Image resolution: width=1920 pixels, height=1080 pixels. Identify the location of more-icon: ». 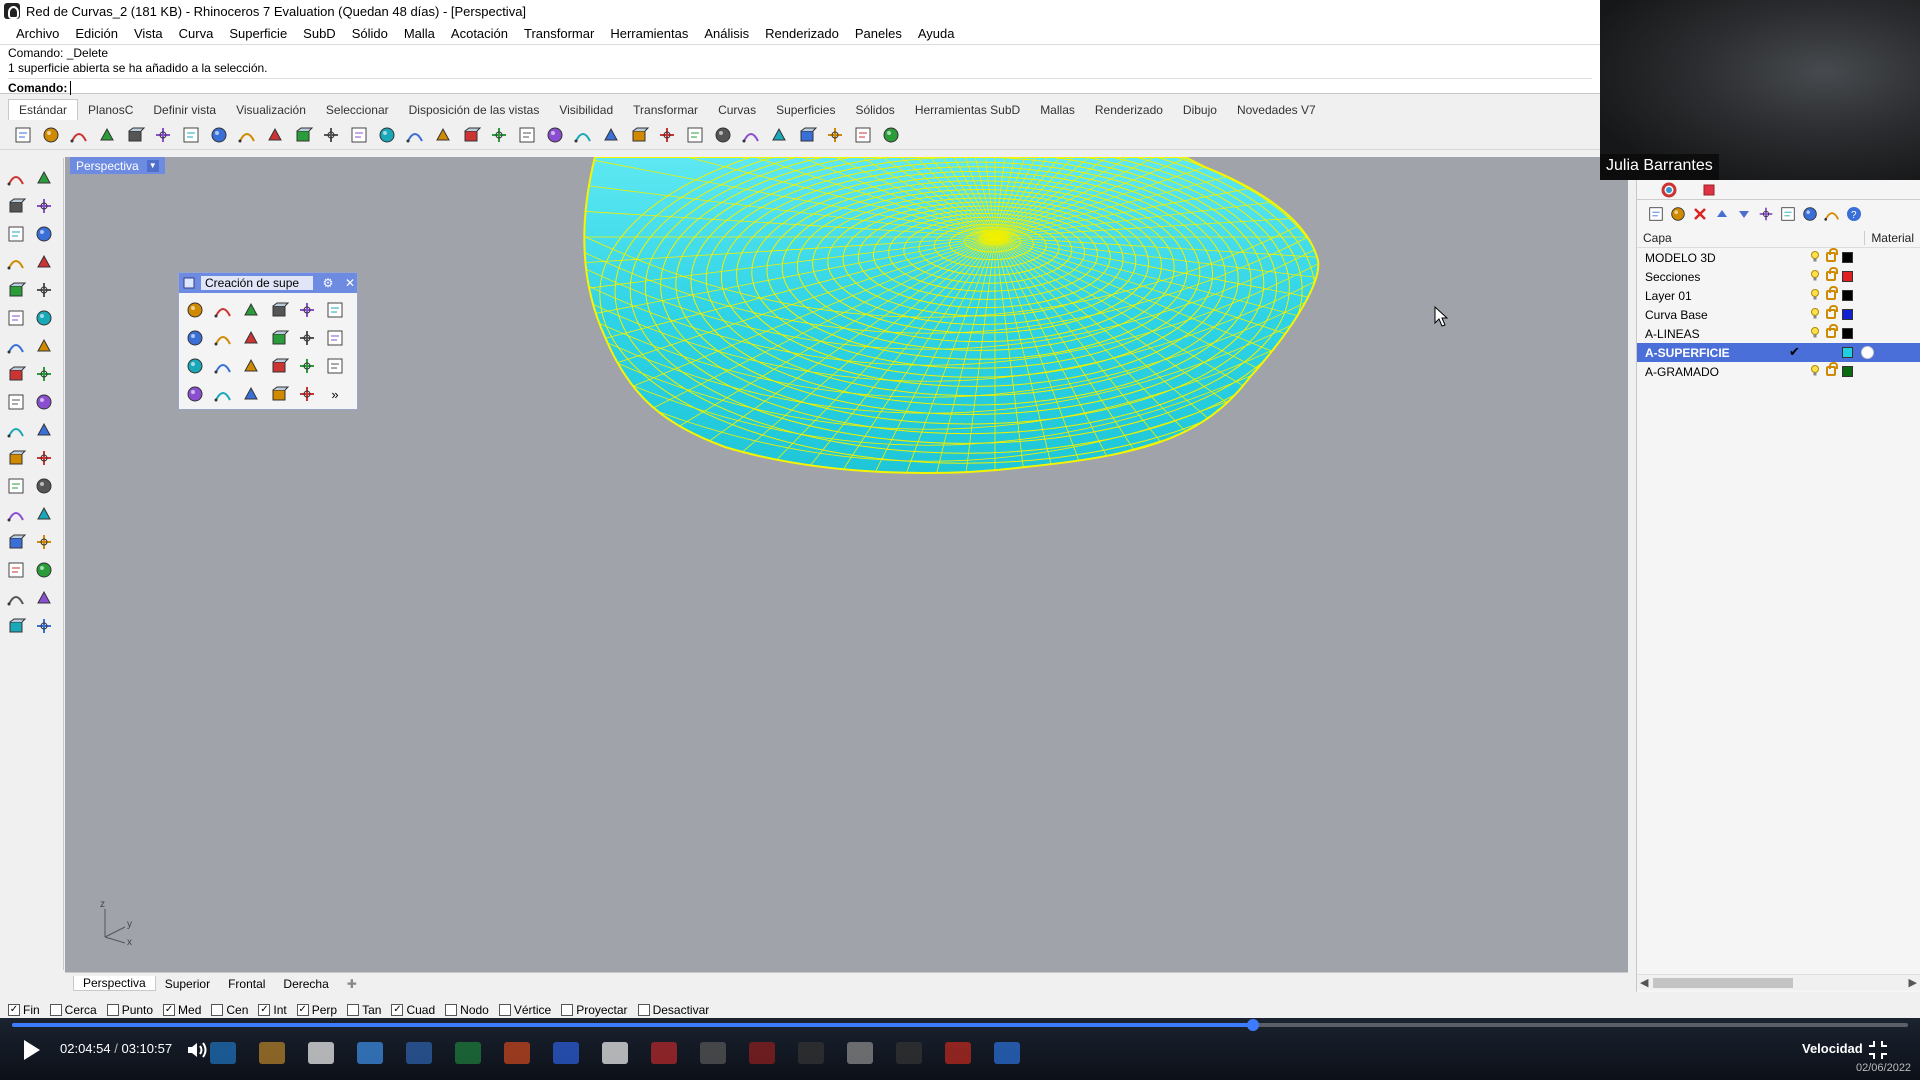
(335, 394).